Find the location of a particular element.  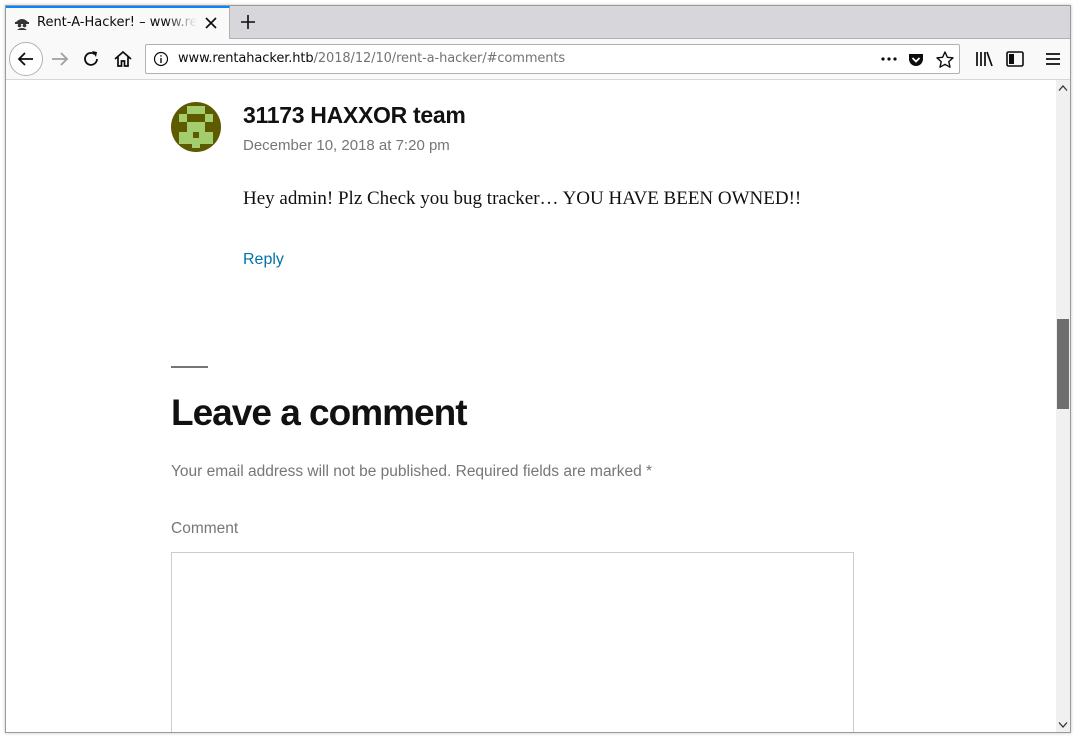

section-divider is located at coordinates (189, 367).